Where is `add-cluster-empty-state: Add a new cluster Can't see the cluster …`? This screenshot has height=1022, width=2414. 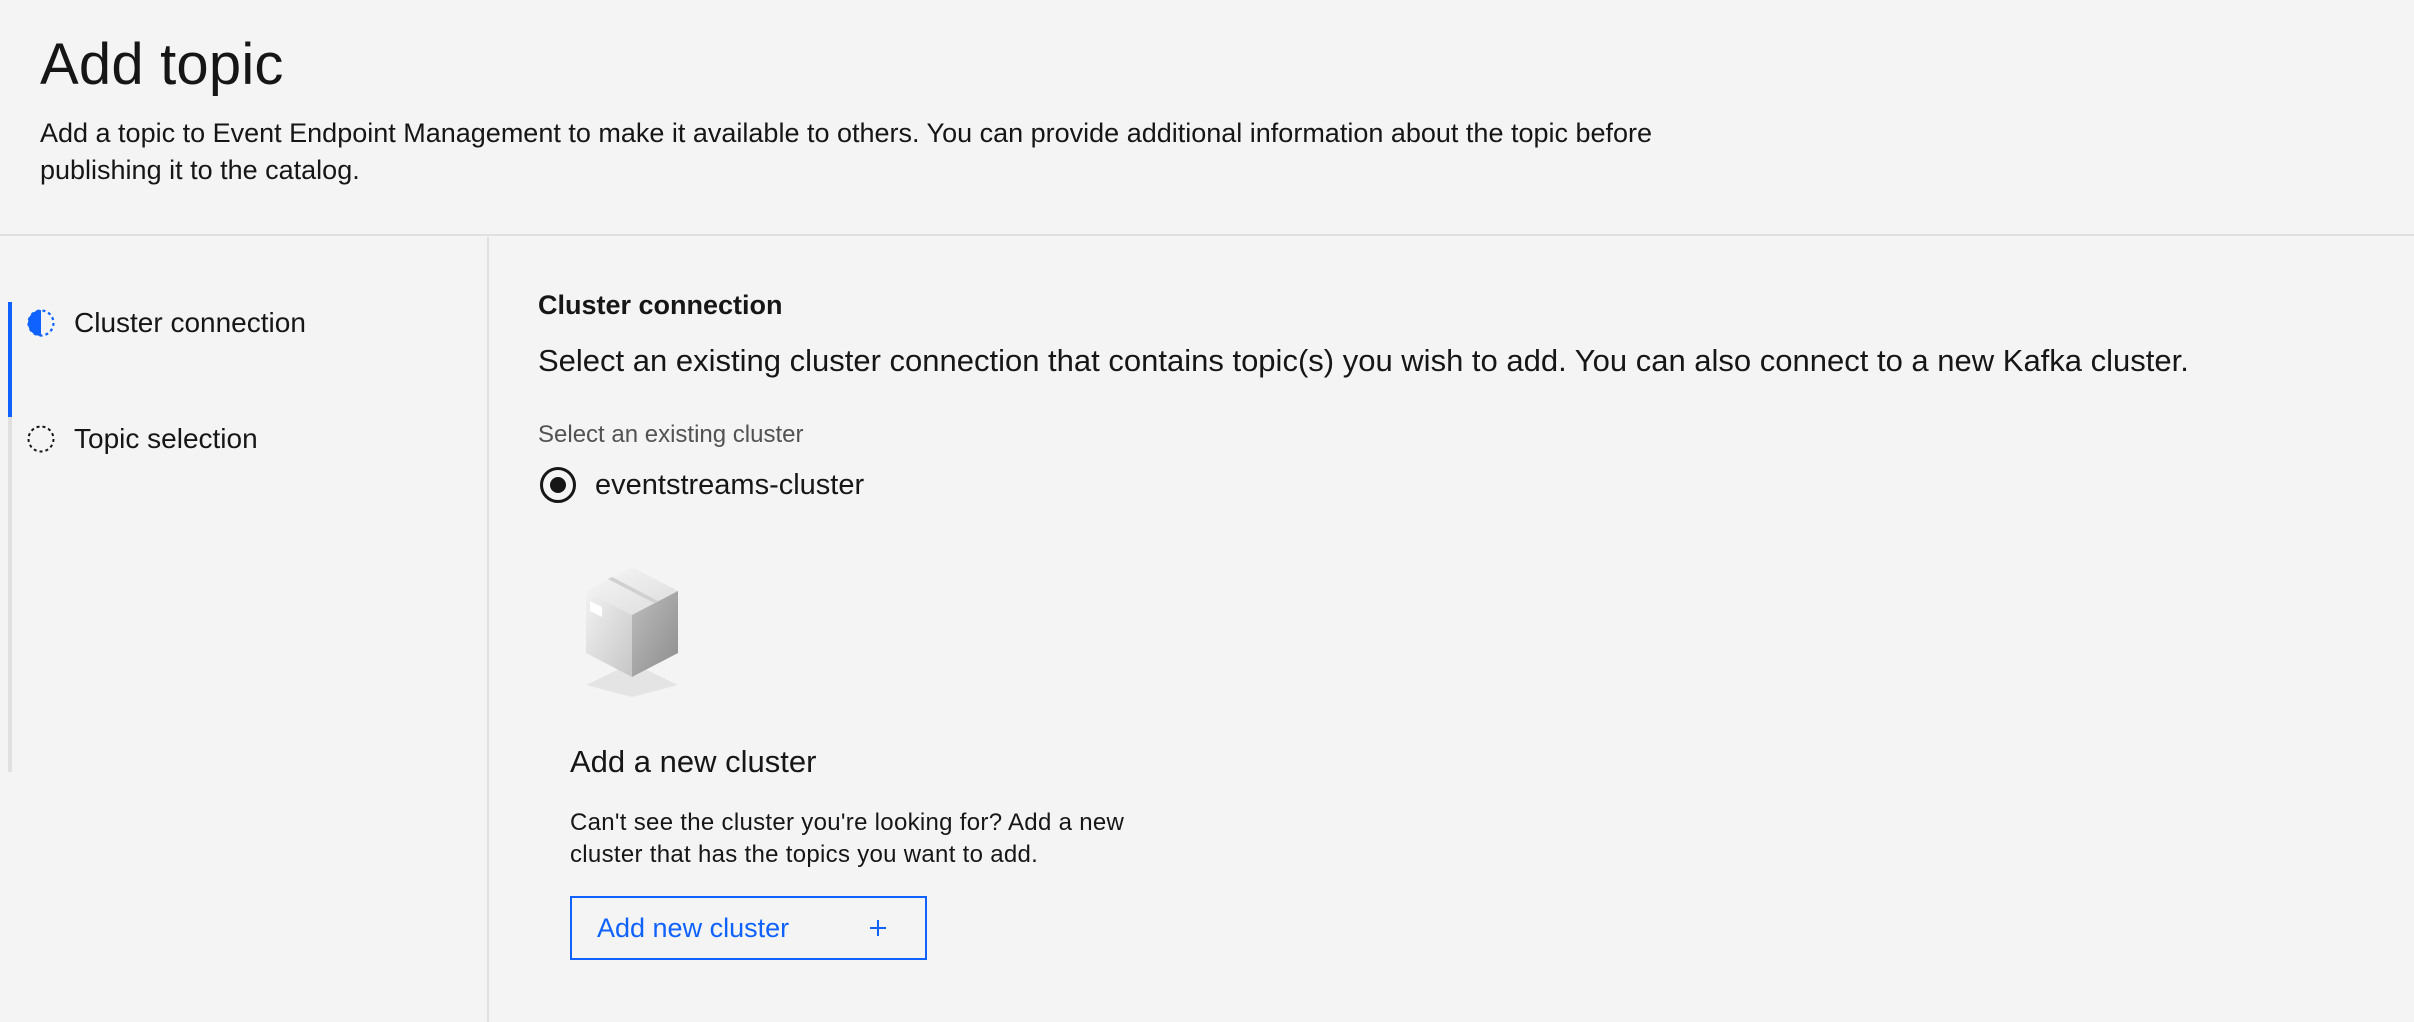
add-cluster-empty-state: Add a new cluster Can't see the cluster … is located at coordinates (920, 787).